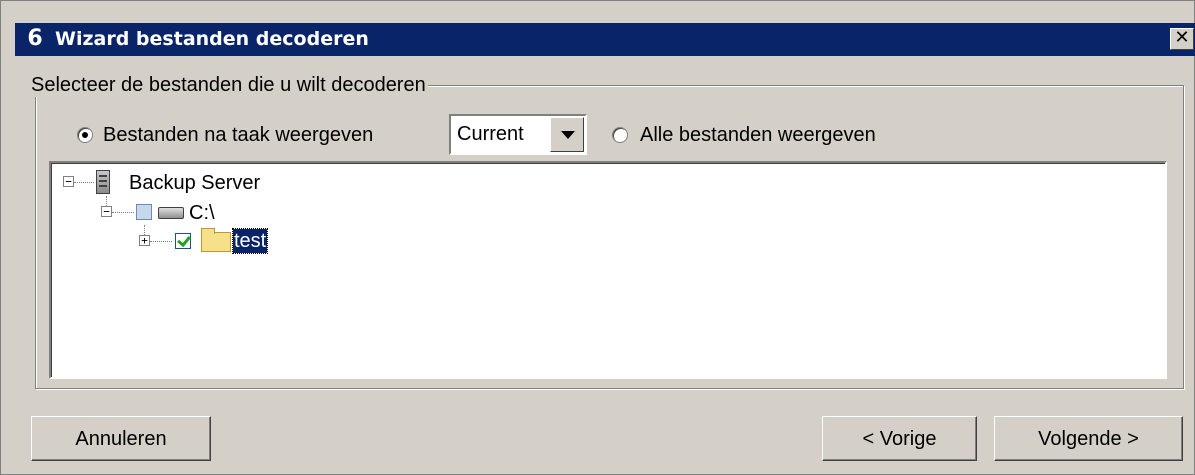 The width and height of the screenshot is (1195, 475). I want to click on expand-icon: +, so click(144, 240).